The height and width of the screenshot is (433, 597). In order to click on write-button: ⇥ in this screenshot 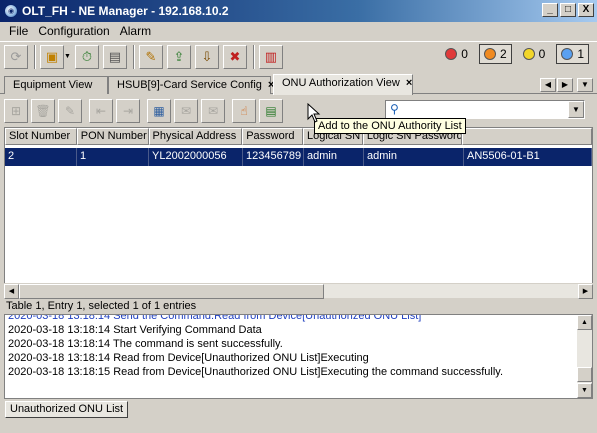, I will do `click(128, 111)`.